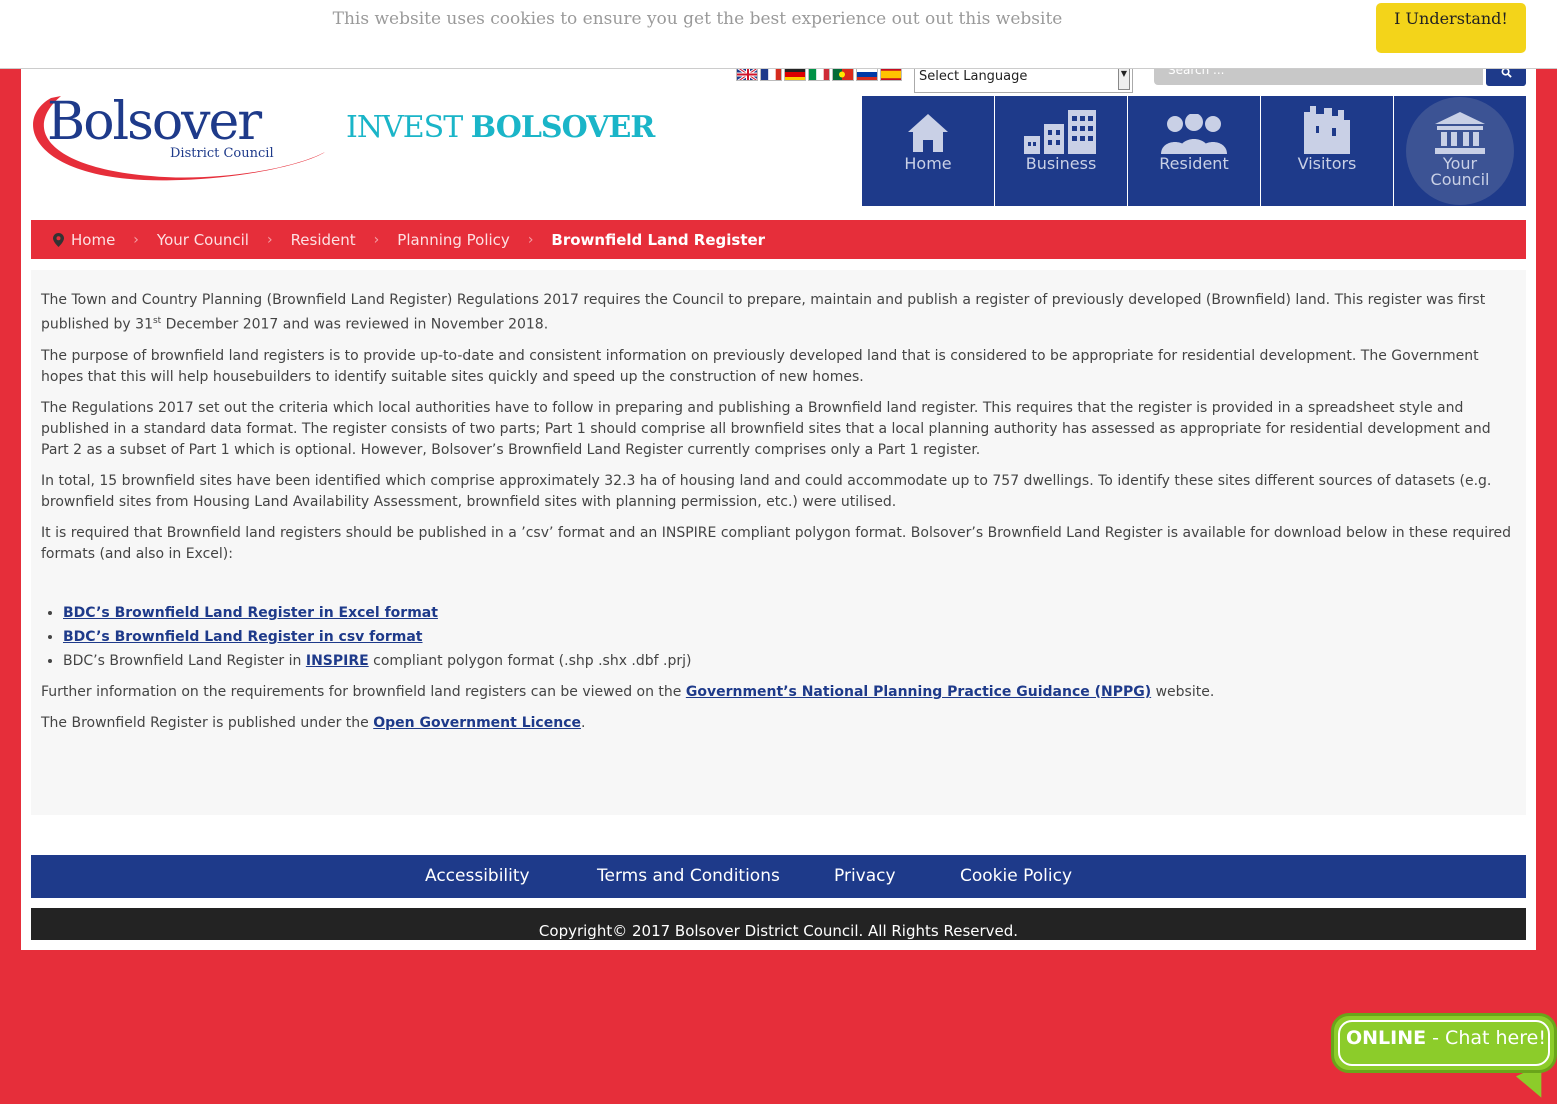 The height and width of the screenshot is (1104, 1557). What do you see at coordinates (58, 239) in the screenshot?
I see `map-pin-icon` at bounding box center [58, 239].